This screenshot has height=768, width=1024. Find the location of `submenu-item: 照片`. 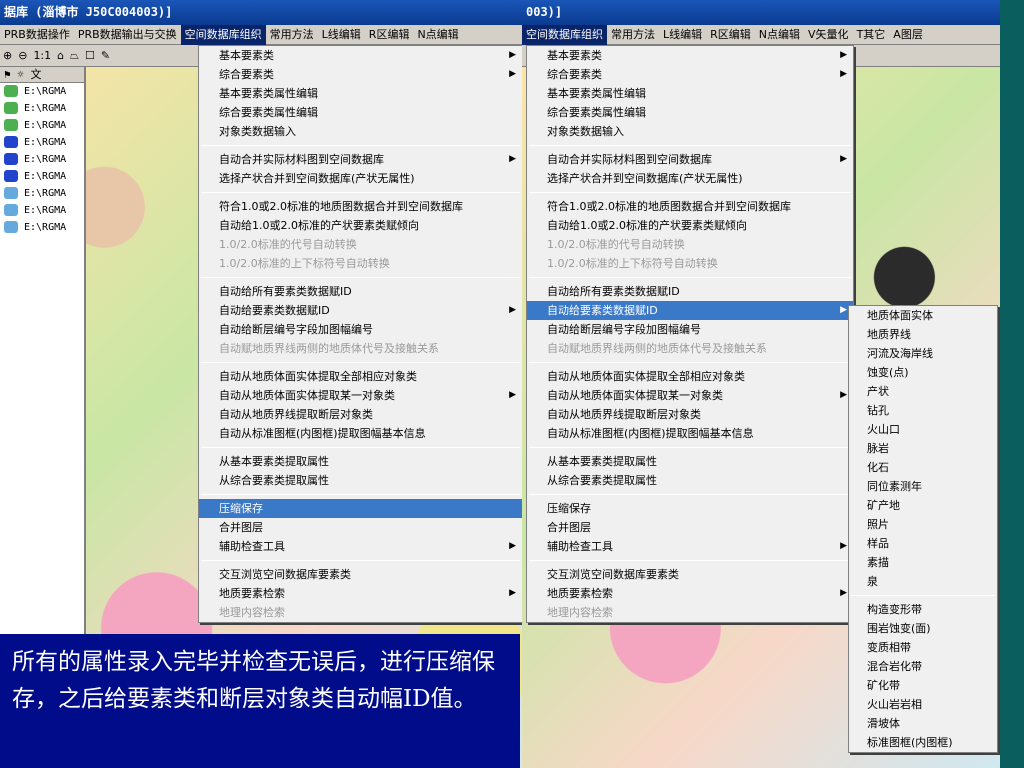

submenu-item: 照片 is located at coordinates (923, 524).